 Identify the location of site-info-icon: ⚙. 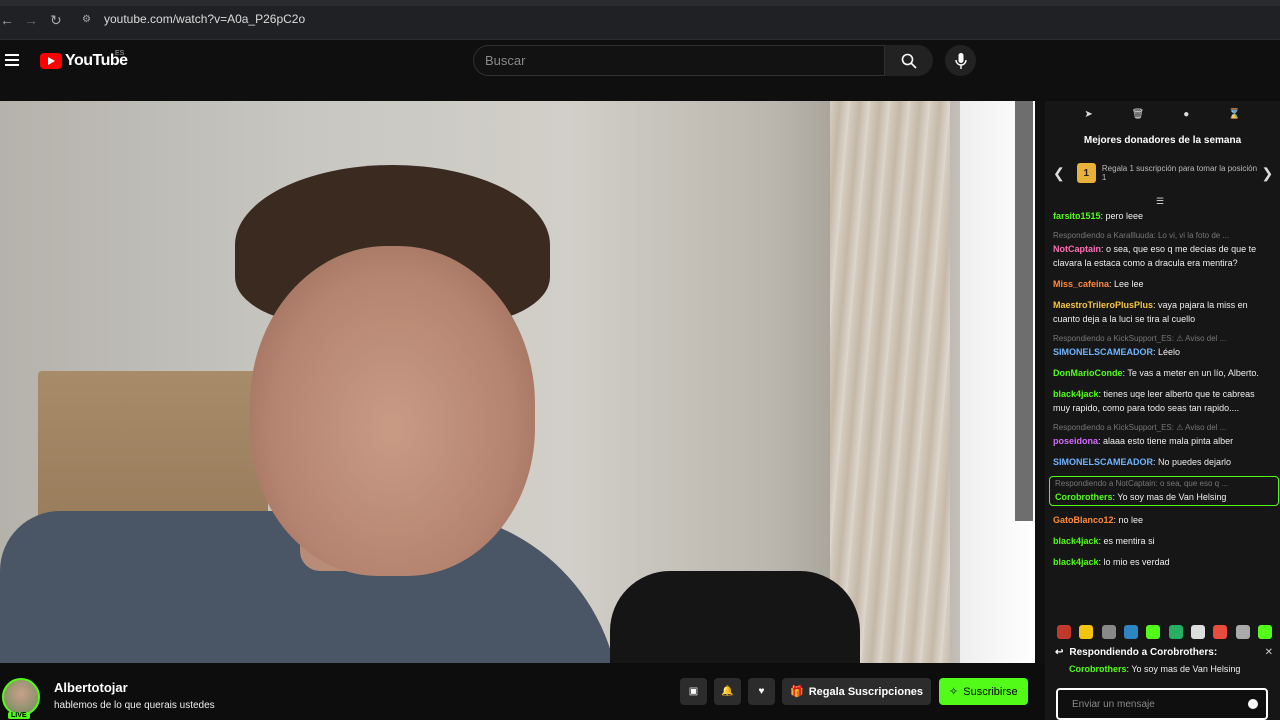
(86, 19).